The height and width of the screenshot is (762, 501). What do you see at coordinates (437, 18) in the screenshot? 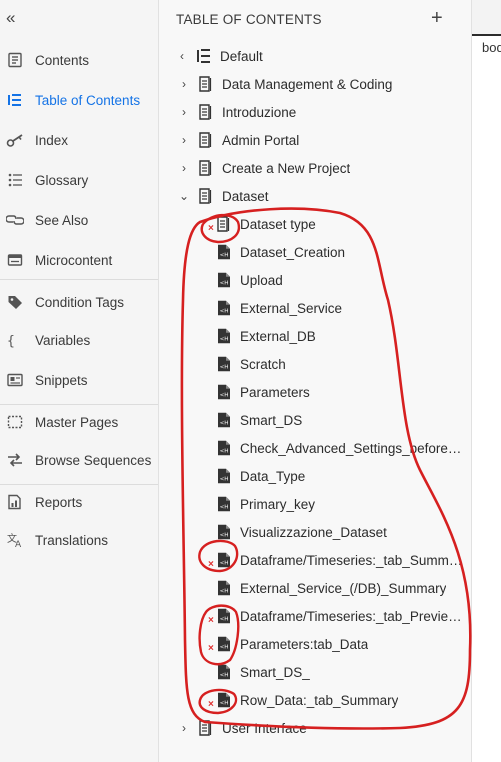
I see `add-button: +` at bounding box center [437, 18].